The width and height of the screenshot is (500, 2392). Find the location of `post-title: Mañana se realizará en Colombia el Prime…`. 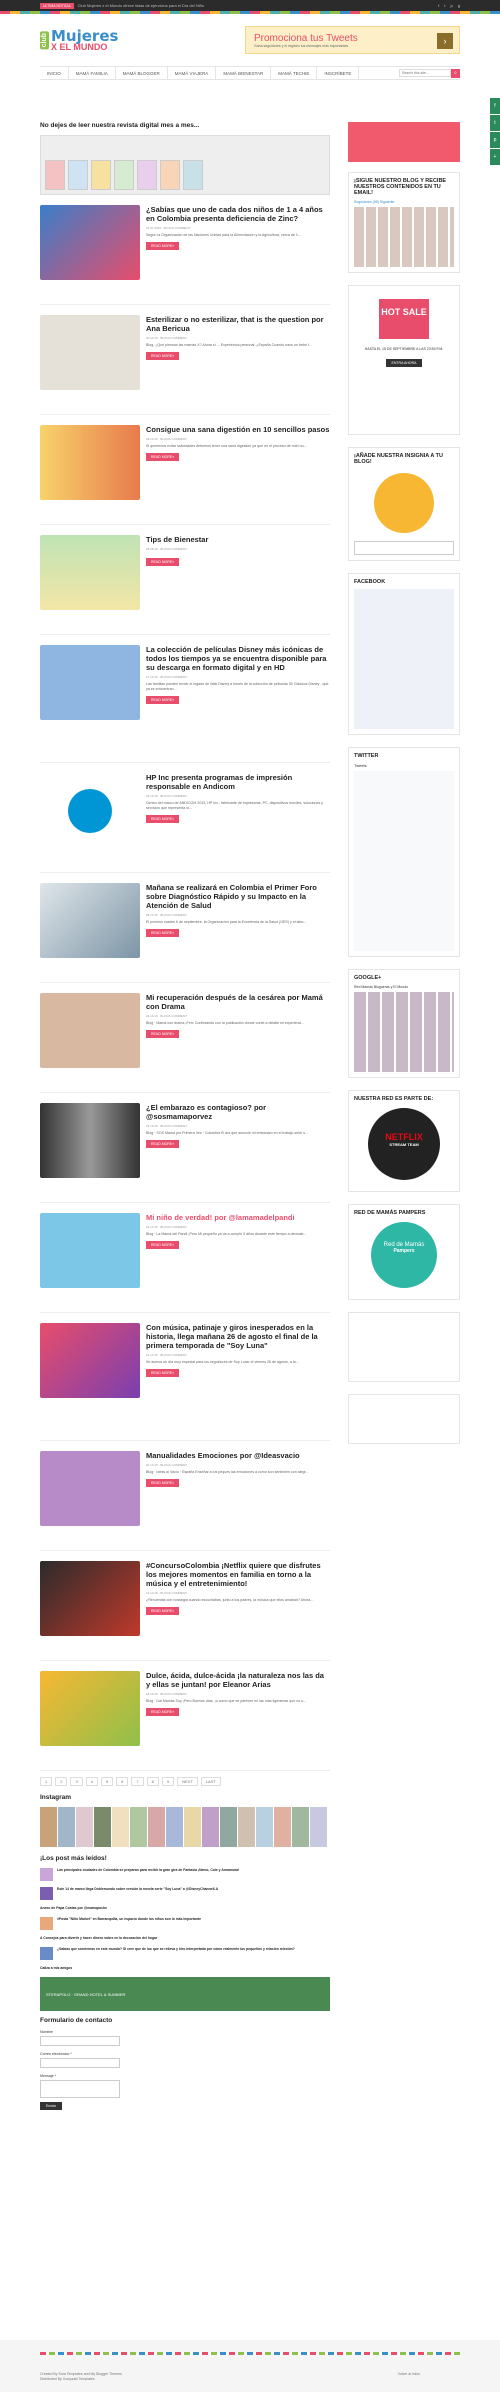

post-title: Mañana se realizará en Colombia el Prime… is located at coordinates (238, 896).